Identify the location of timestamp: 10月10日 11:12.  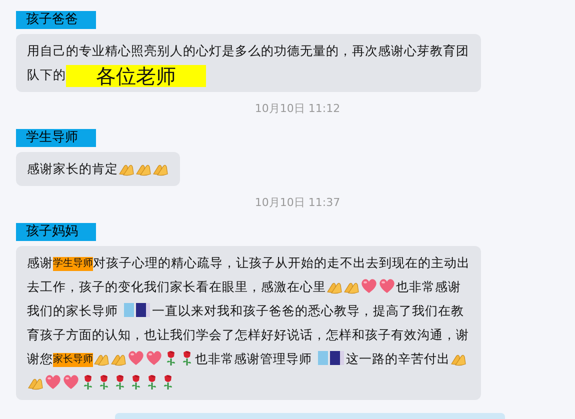
(297, 108).